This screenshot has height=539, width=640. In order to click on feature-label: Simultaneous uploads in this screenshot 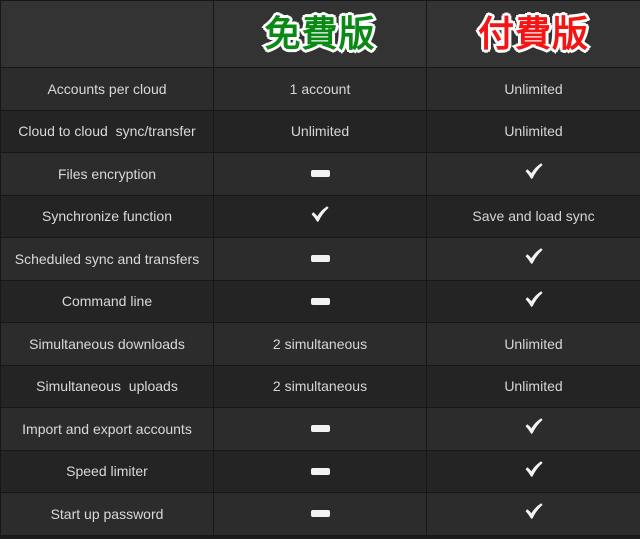, I will do `click(107, 386)`.